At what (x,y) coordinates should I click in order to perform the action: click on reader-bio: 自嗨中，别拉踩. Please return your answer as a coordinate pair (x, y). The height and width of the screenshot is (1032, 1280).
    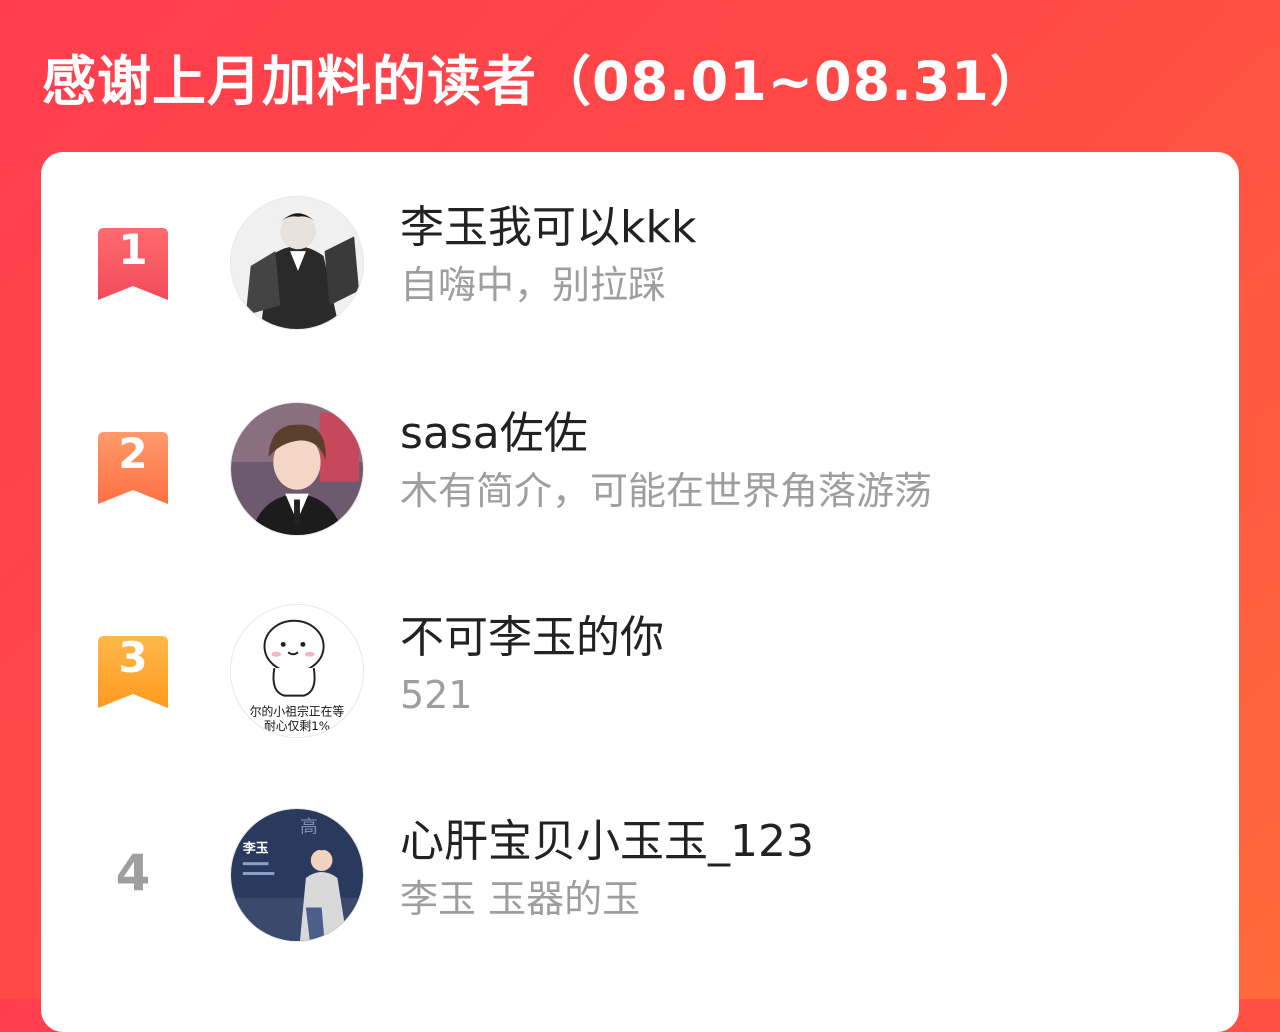
    Looking at the image, I should click on (533, 285).